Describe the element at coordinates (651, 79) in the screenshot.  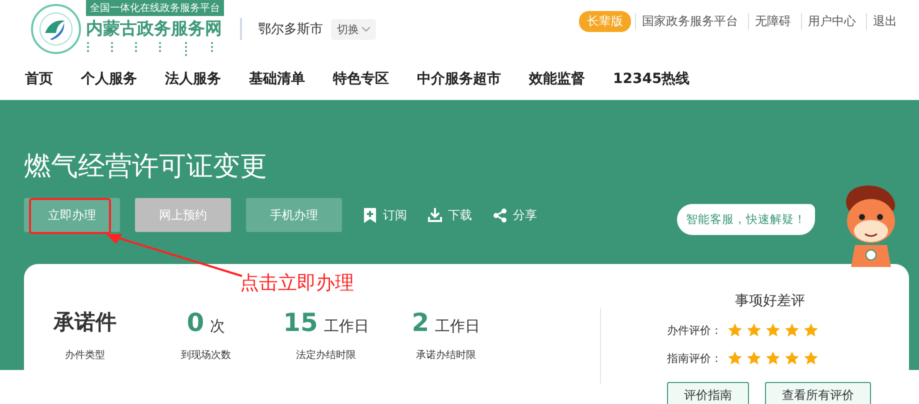
I see `nav-item: 12345热线` at that location.